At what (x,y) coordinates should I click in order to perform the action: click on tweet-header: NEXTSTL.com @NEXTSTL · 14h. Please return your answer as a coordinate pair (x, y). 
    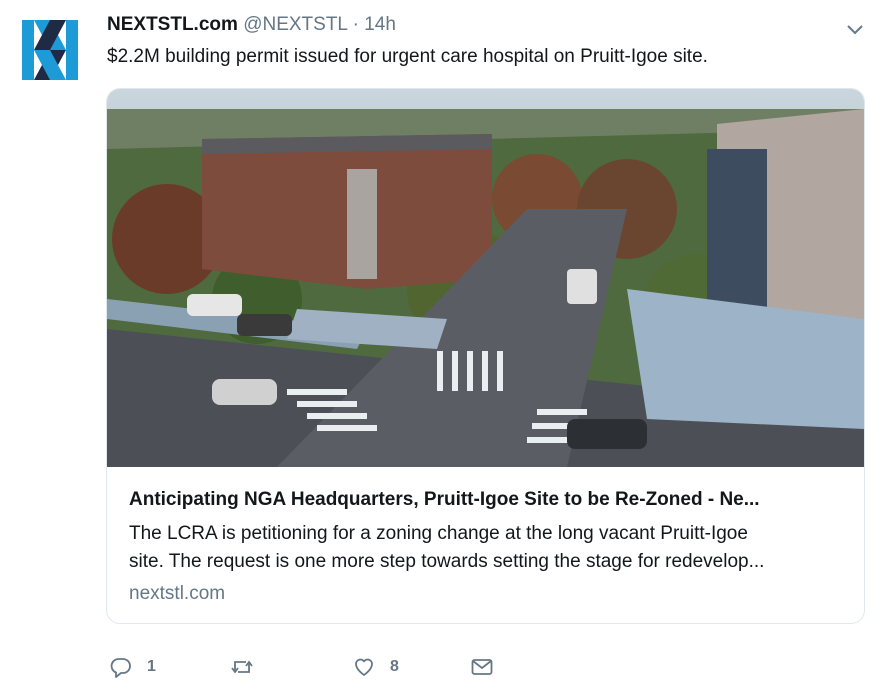
    Looking at the image, I should click on (251, 25).